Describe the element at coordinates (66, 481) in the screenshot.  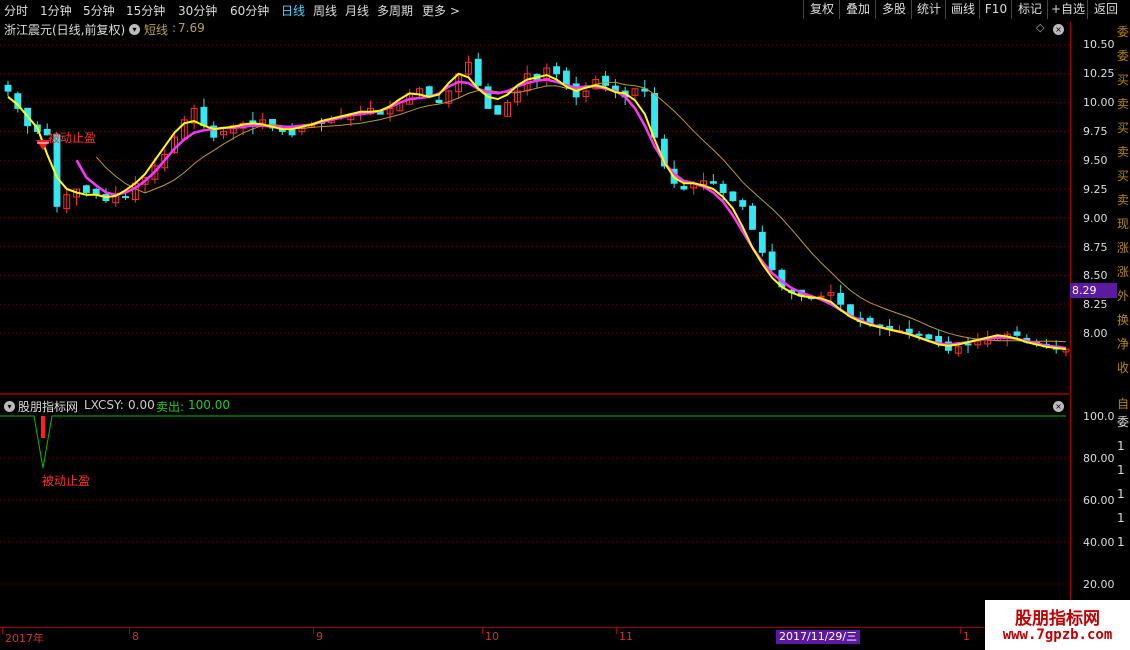
I see `indicator-signal-label: 被动止盈` at that location.